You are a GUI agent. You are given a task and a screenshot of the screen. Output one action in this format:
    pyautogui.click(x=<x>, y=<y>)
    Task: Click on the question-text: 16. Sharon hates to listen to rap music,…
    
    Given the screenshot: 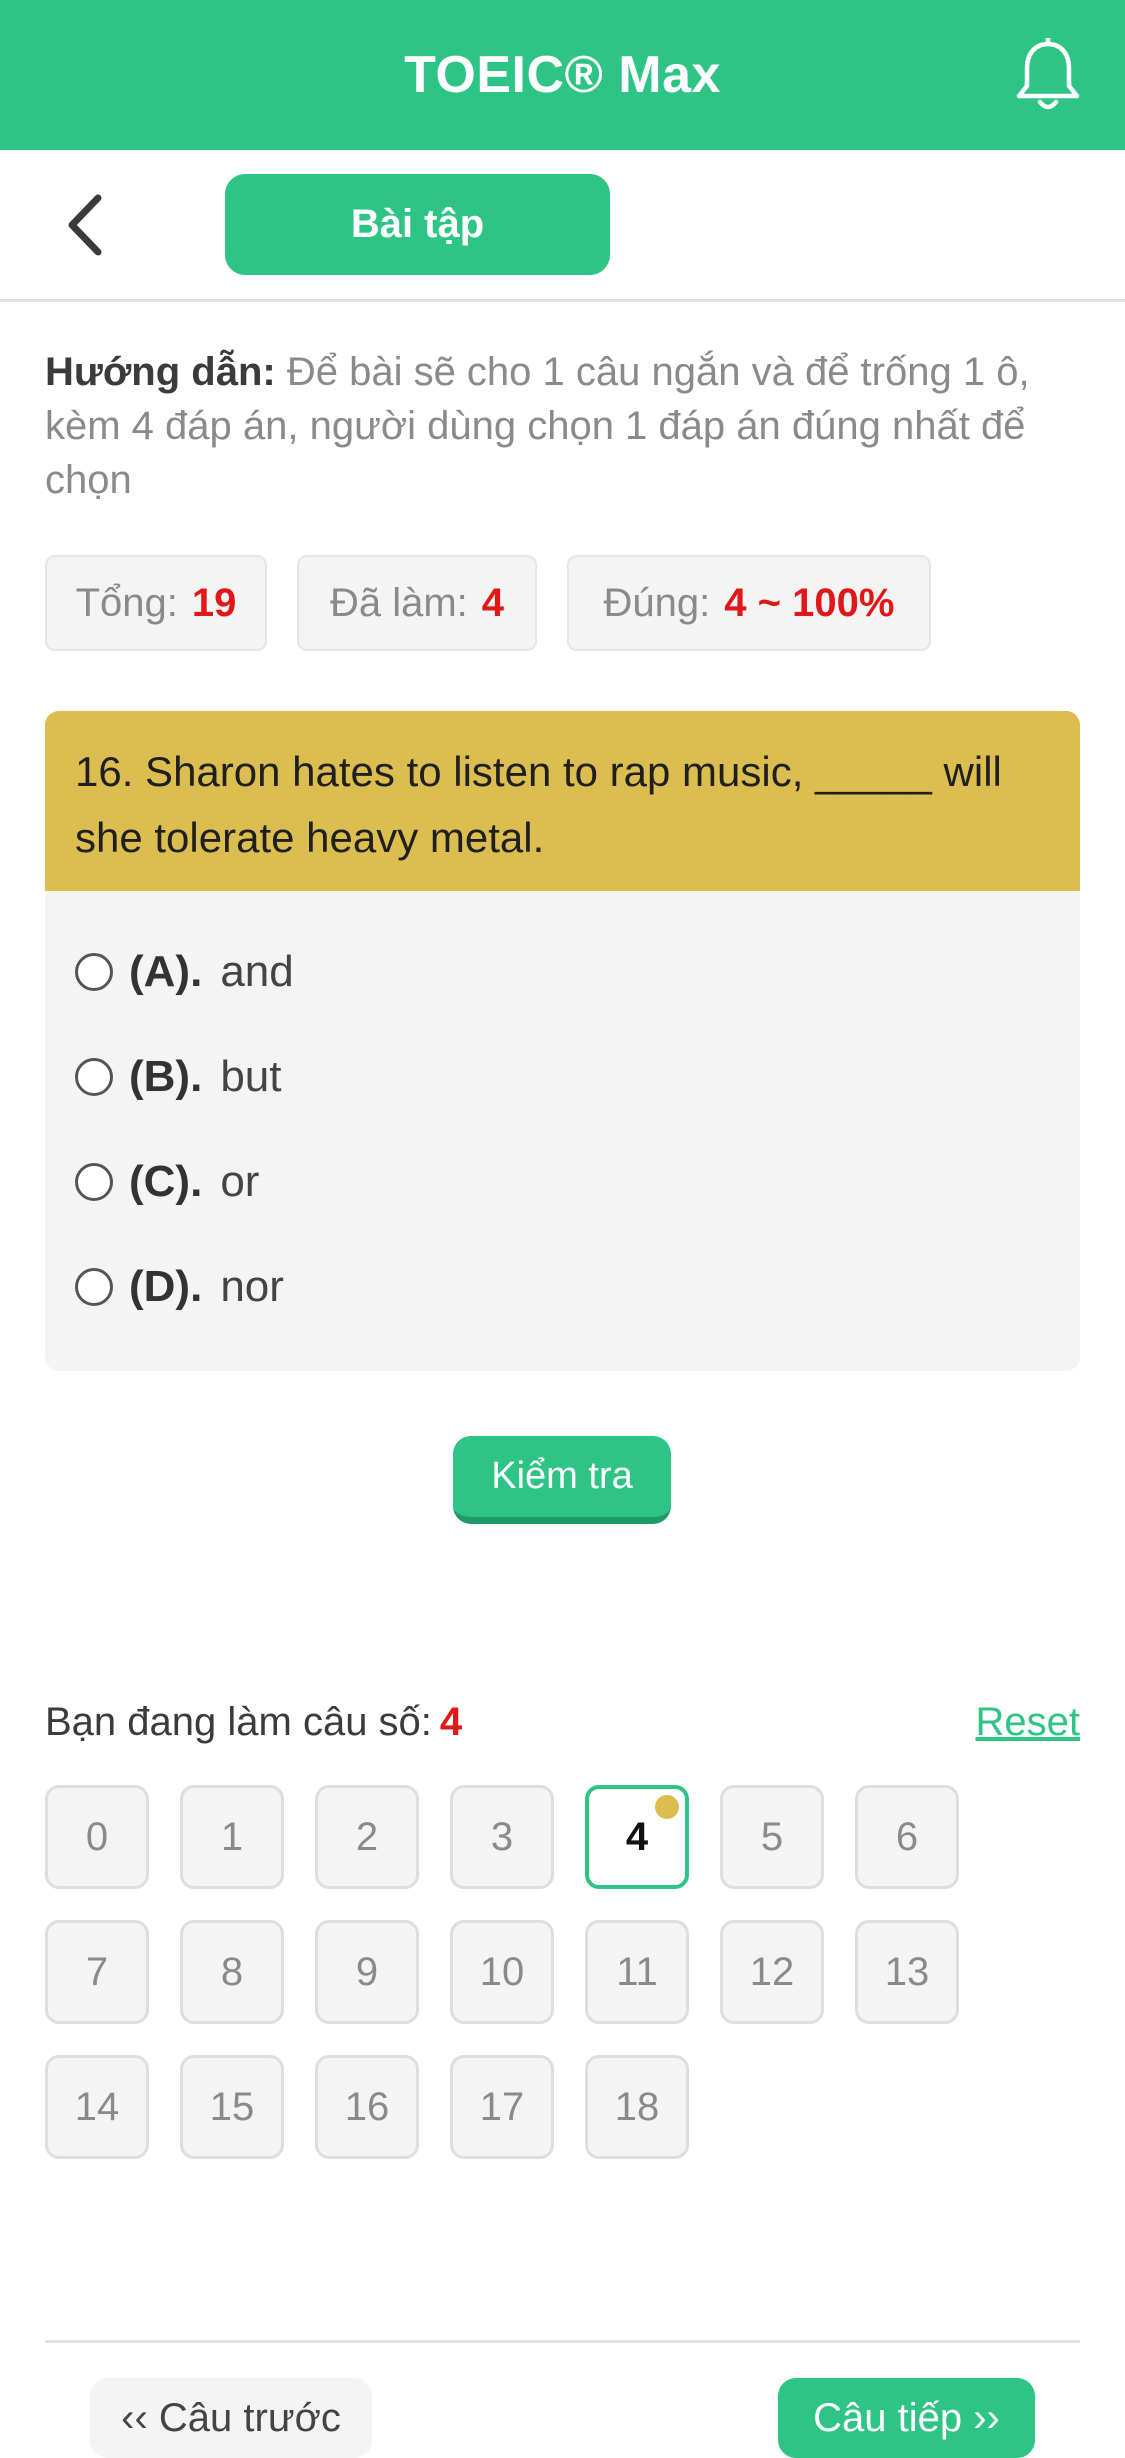 What is the action you would take?
    pyautogui.click(x=562, y=801)
    